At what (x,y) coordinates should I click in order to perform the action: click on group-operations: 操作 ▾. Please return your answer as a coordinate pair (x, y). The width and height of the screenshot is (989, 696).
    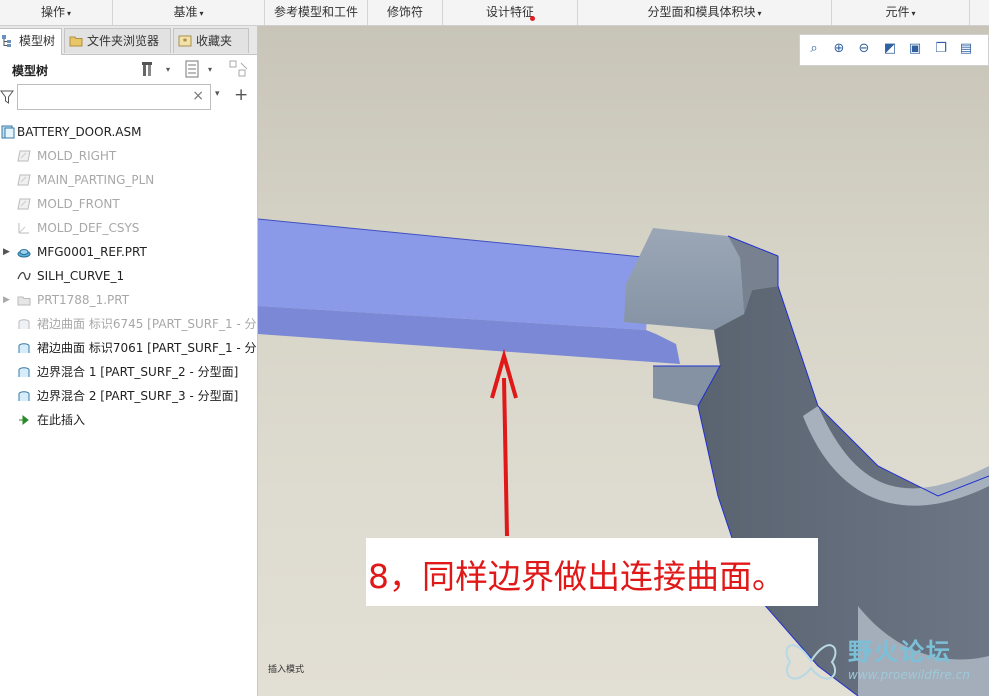
    Looking at the image, I should click on (56, 12).